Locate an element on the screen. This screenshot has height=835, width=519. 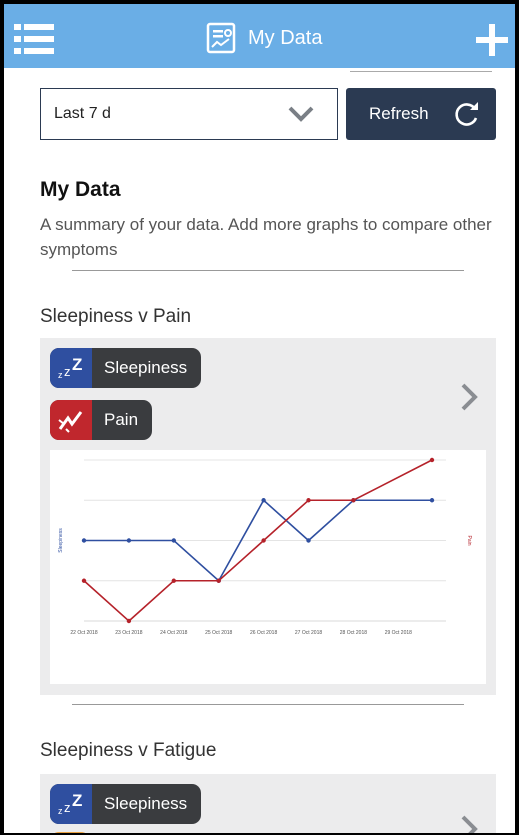
page-title: My Data is located at coordinates (285, 37).